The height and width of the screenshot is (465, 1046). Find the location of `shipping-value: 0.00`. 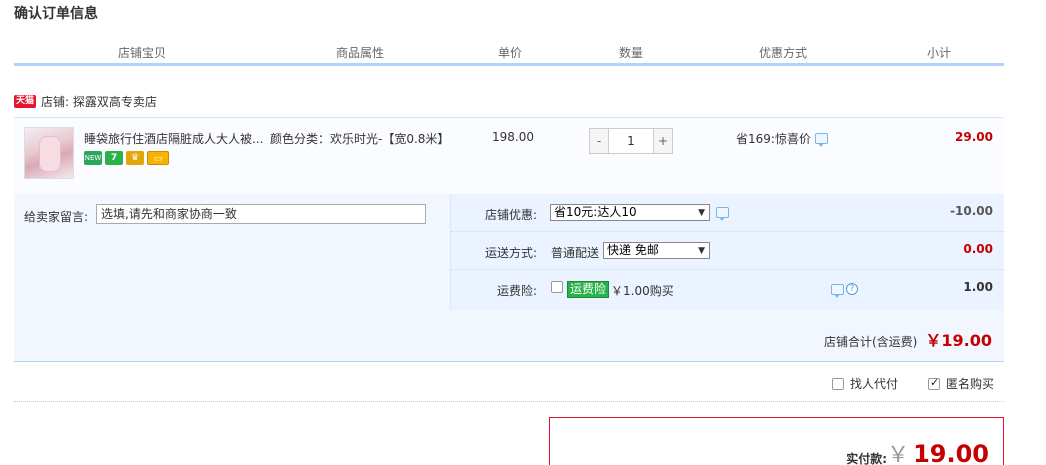

shipping-value: 0.00 is located at coordinates (978, 249).